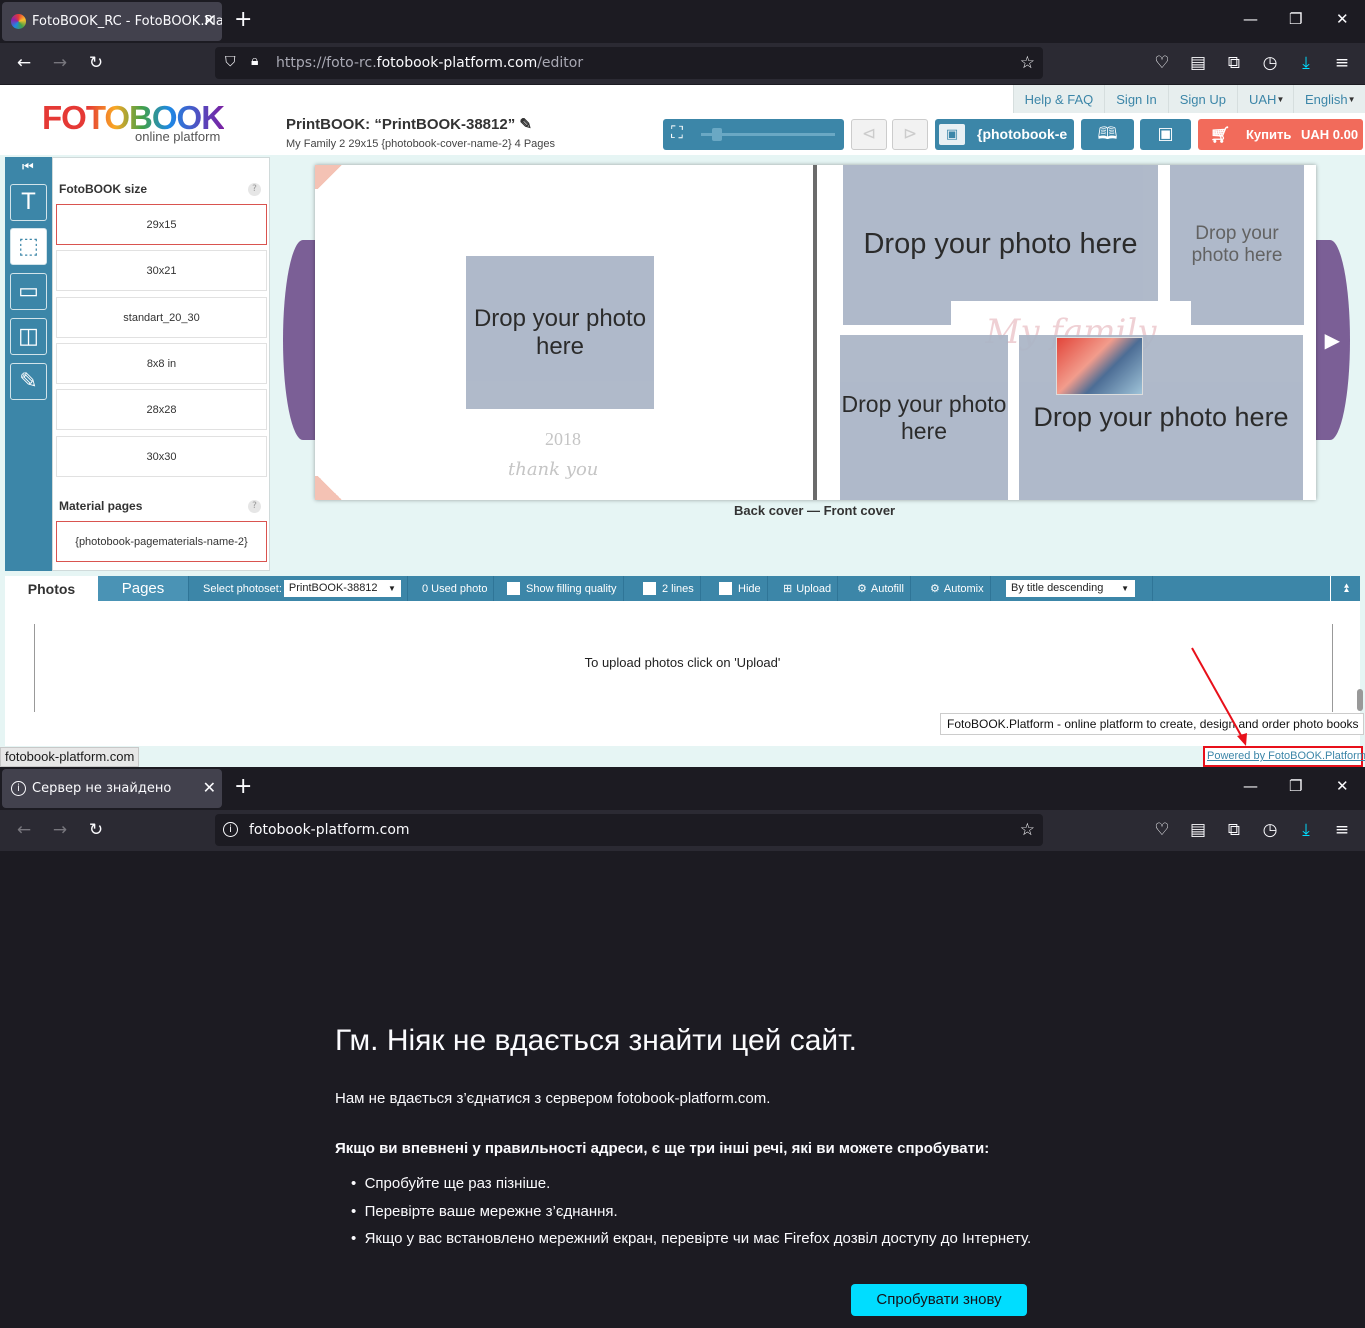  What do you see at coordinates (1004, 134) in the screenshot?
I see `cover-select-button: ▣ {photobook-e` at bounding box center [1004, 134].